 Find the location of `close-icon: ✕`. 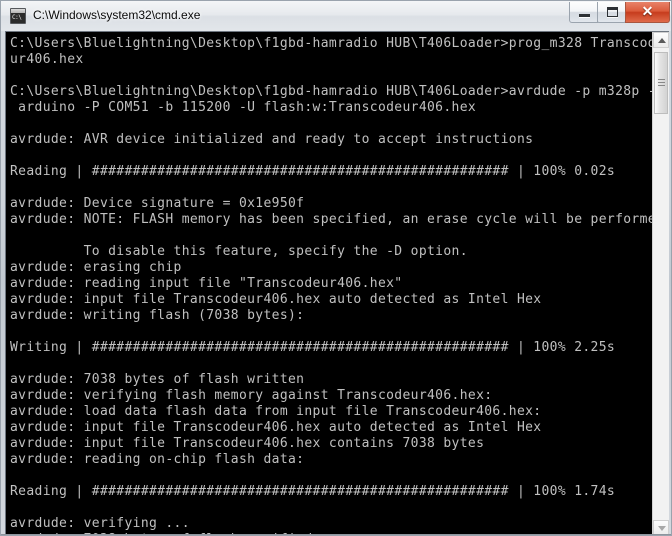

close-icon: ✕ is located at coordinates (647, 11).